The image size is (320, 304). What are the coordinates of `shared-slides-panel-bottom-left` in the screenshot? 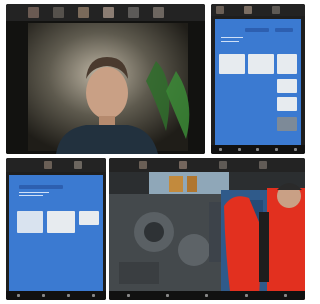 It's located at (56, 229).